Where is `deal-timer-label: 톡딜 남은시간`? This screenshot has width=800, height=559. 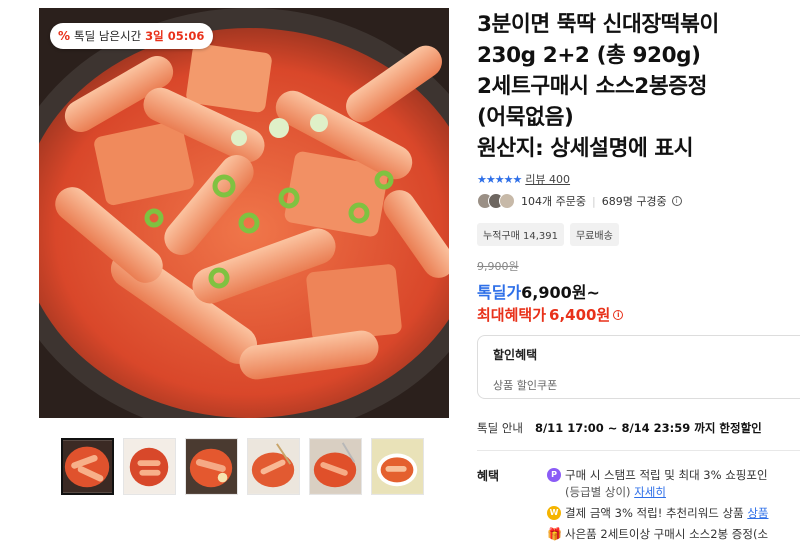 deal-timer-label: 톡딜 남은시간 is located at coordinates (108, 36).